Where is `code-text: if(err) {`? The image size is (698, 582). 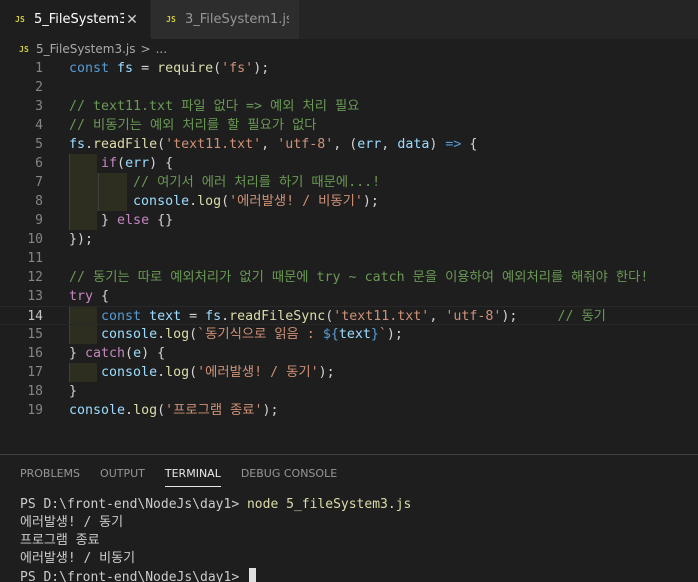 code-text: if(err) { is located at coordinates (137, 163).